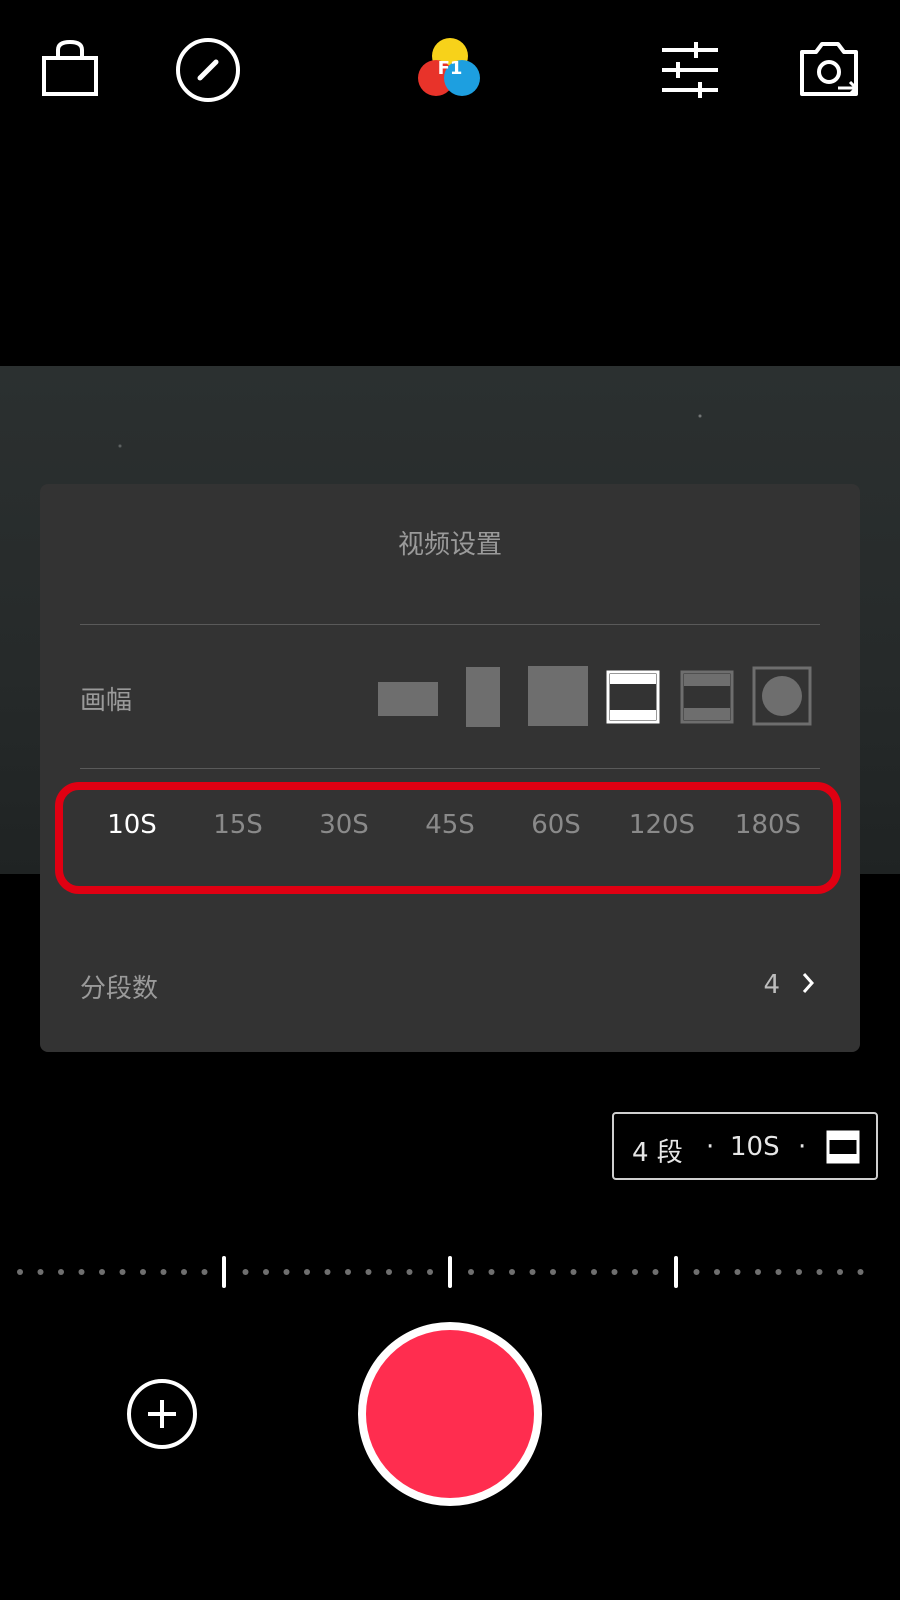  Describe the element at coordinates (119, 989) in the screenshot. I see `segments-label: 分段数` at that location.